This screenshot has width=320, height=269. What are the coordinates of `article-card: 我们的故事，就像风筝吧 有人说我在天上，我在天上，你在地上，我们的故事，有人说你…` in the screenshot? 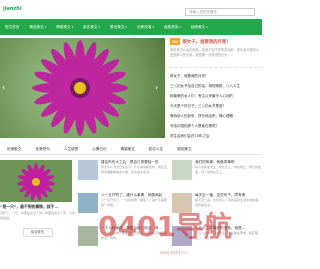 It's located at (217, 177).